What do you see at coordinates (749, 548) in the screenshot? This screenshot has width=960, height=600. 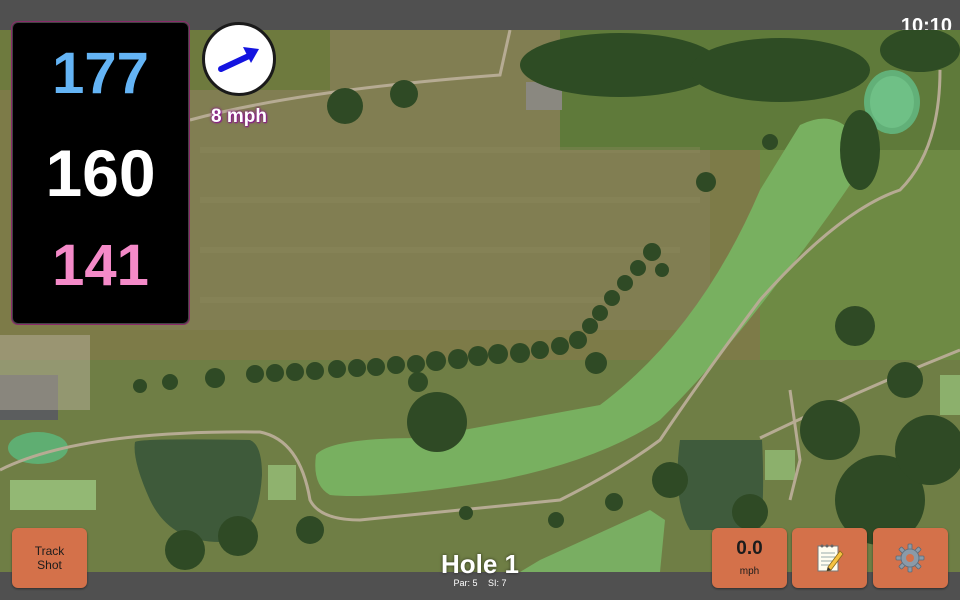 I see `speed-value: 0.0` at bounding box center [749, 548].